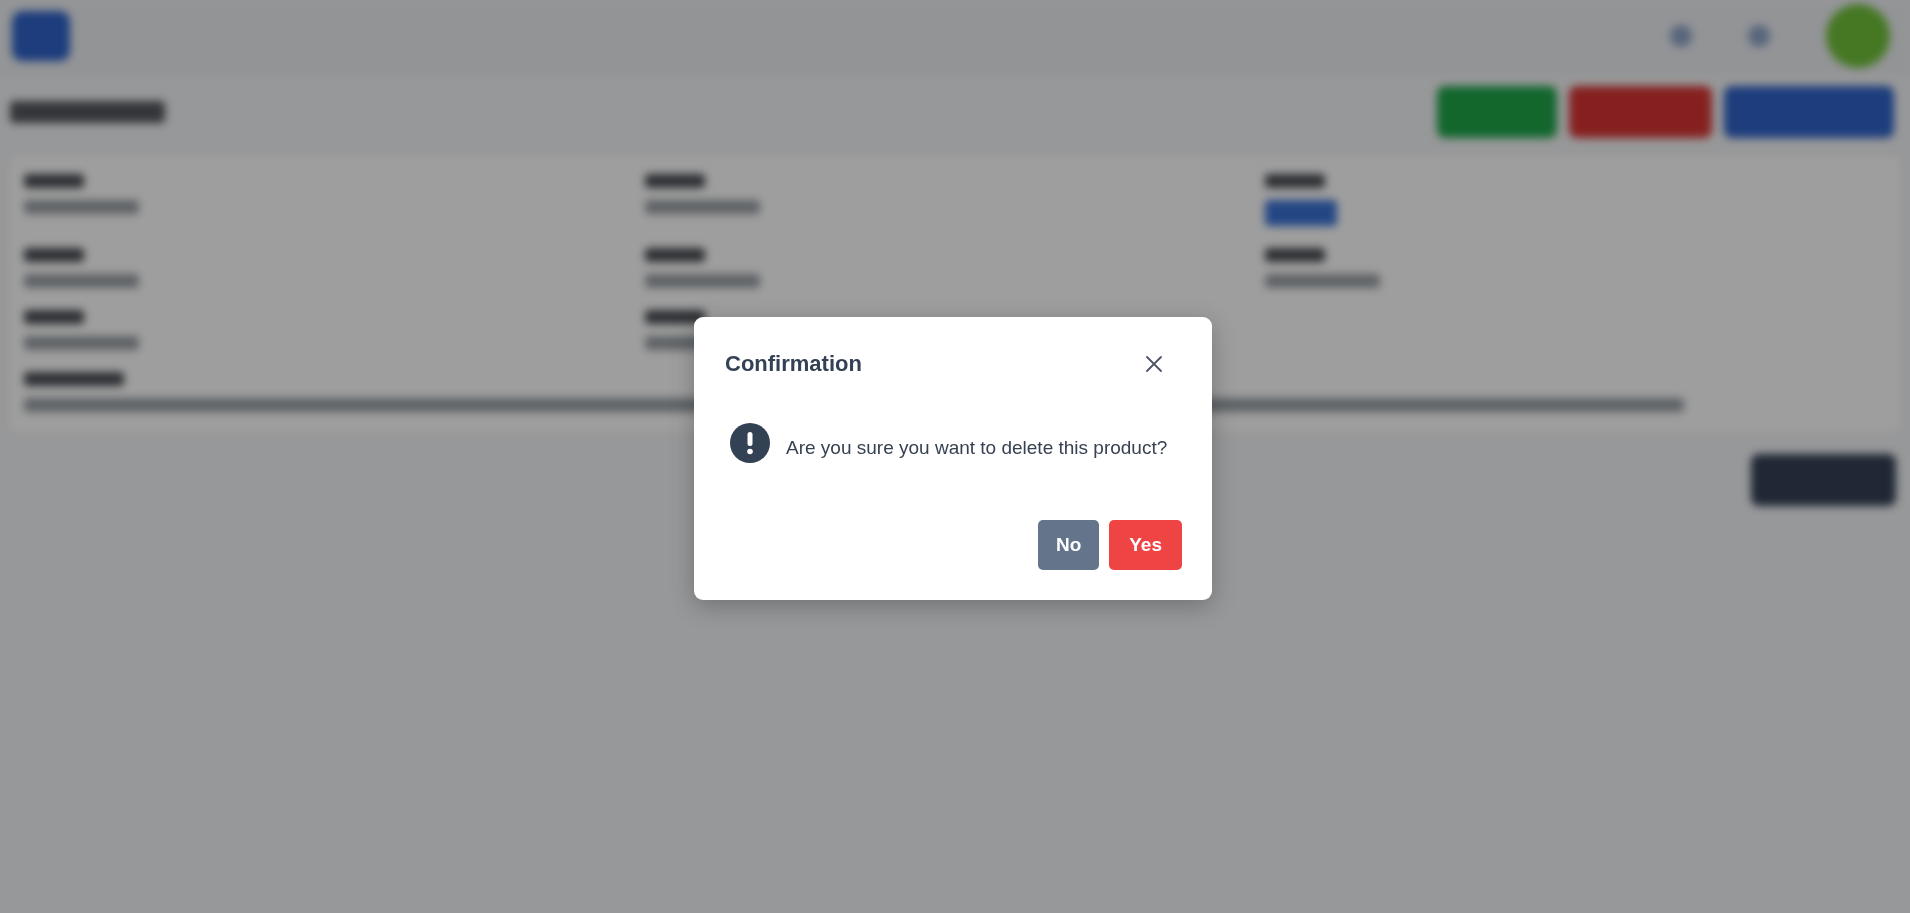  I want to click on edit-button, so click(1497, 112).